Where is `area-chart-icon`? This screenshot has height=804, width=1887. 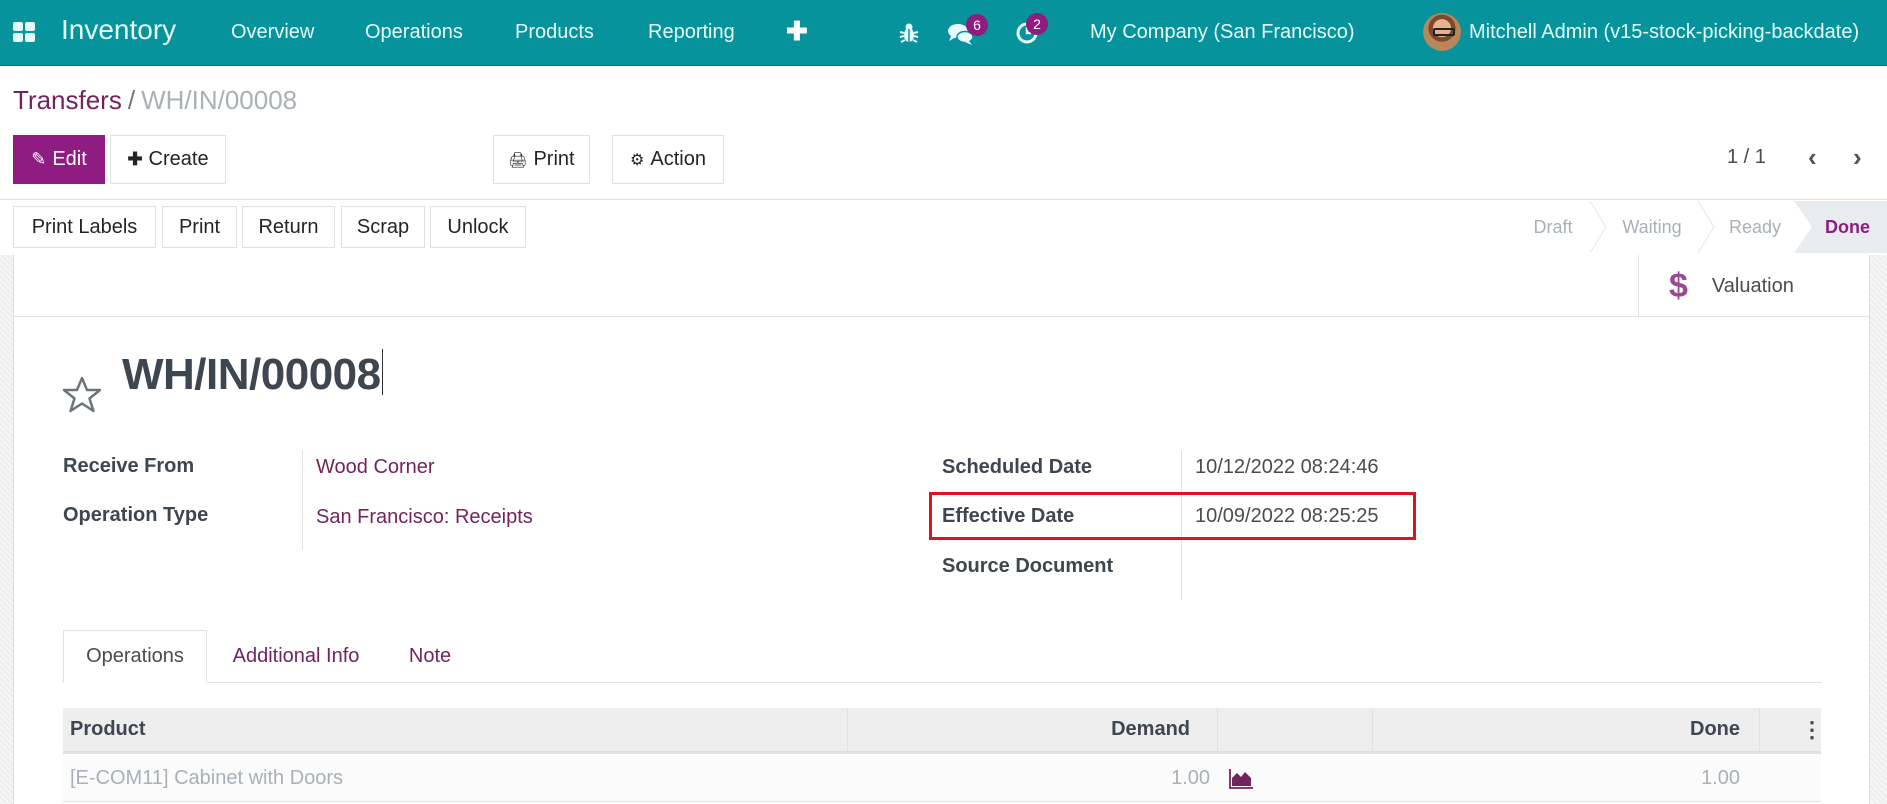 area-chart-icon is located at coordinates (1242, 778).